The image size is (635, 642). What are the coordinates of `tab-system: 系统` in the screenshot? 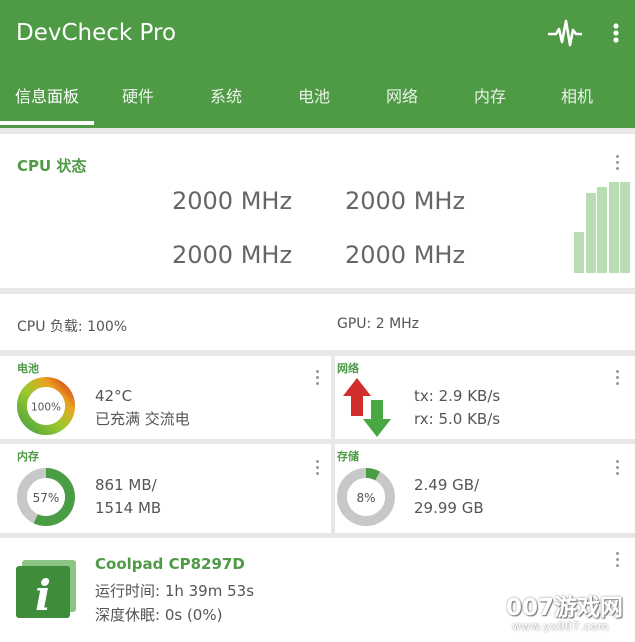 It's located at (226, 101).